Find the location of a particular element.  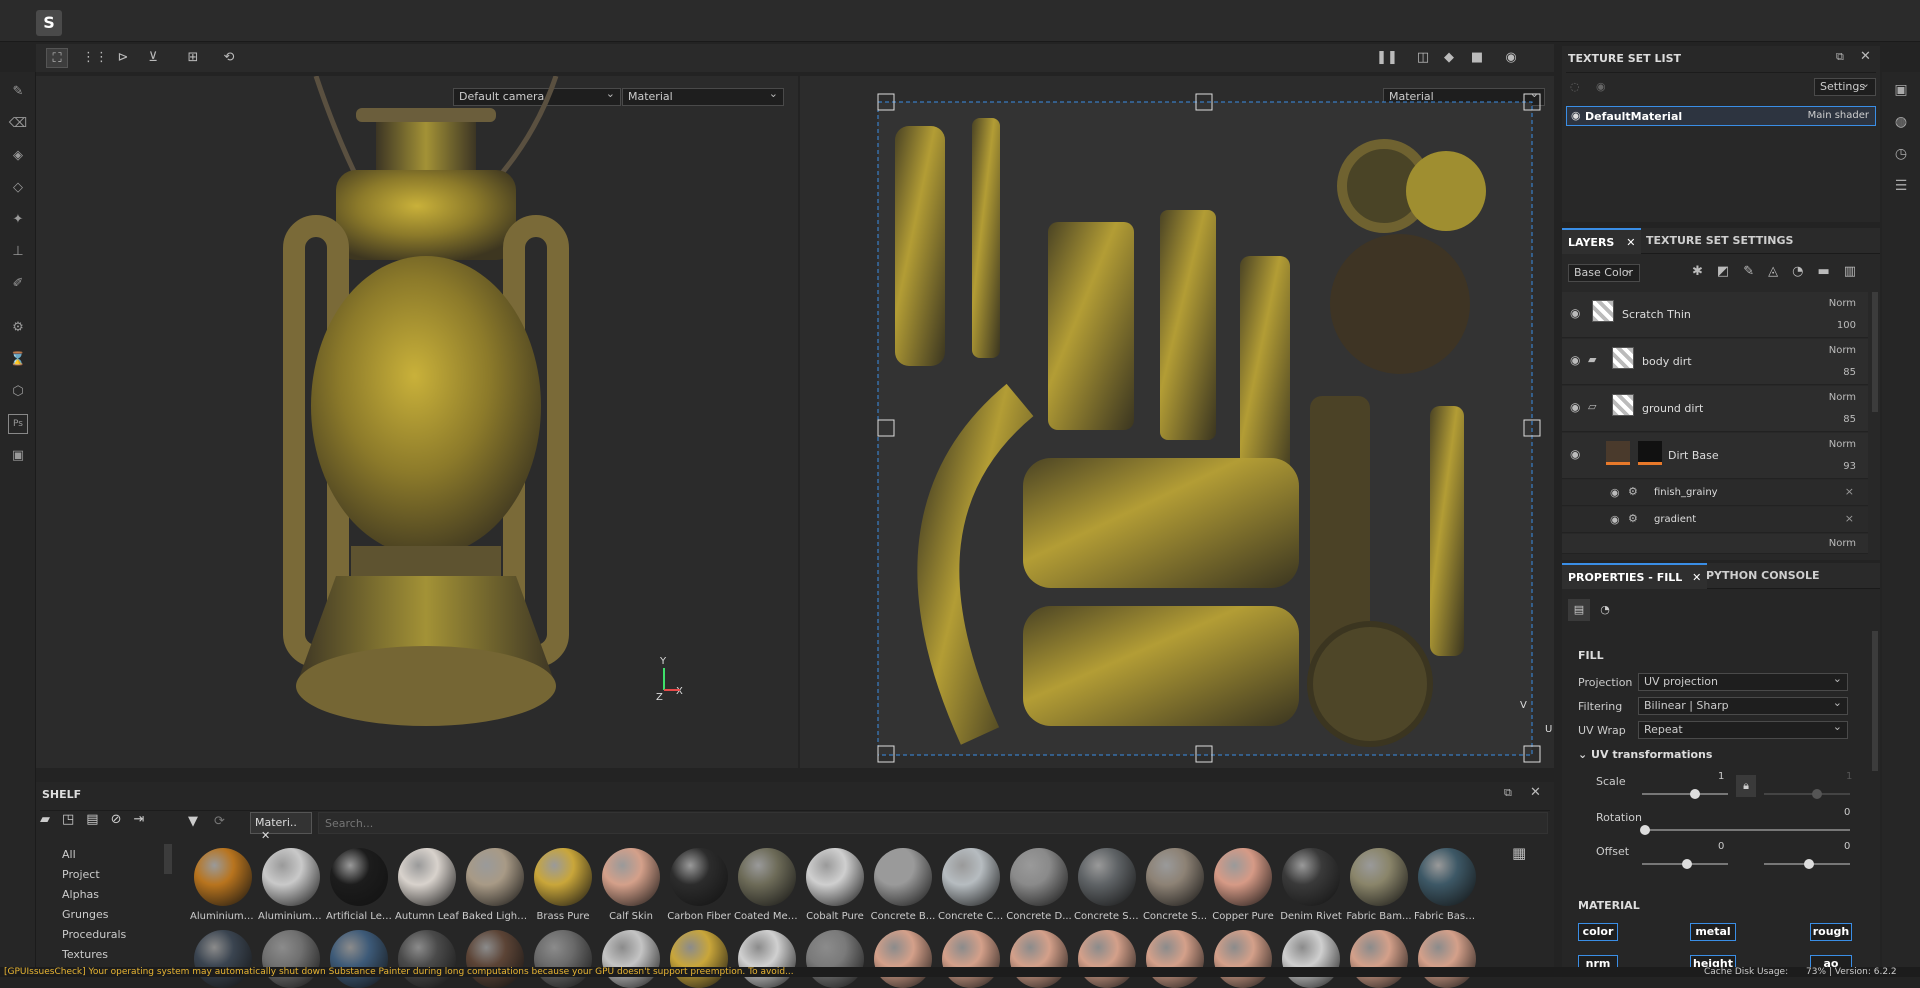

camera-settings-icon: ▣ is located at coordinates (1901, 92).